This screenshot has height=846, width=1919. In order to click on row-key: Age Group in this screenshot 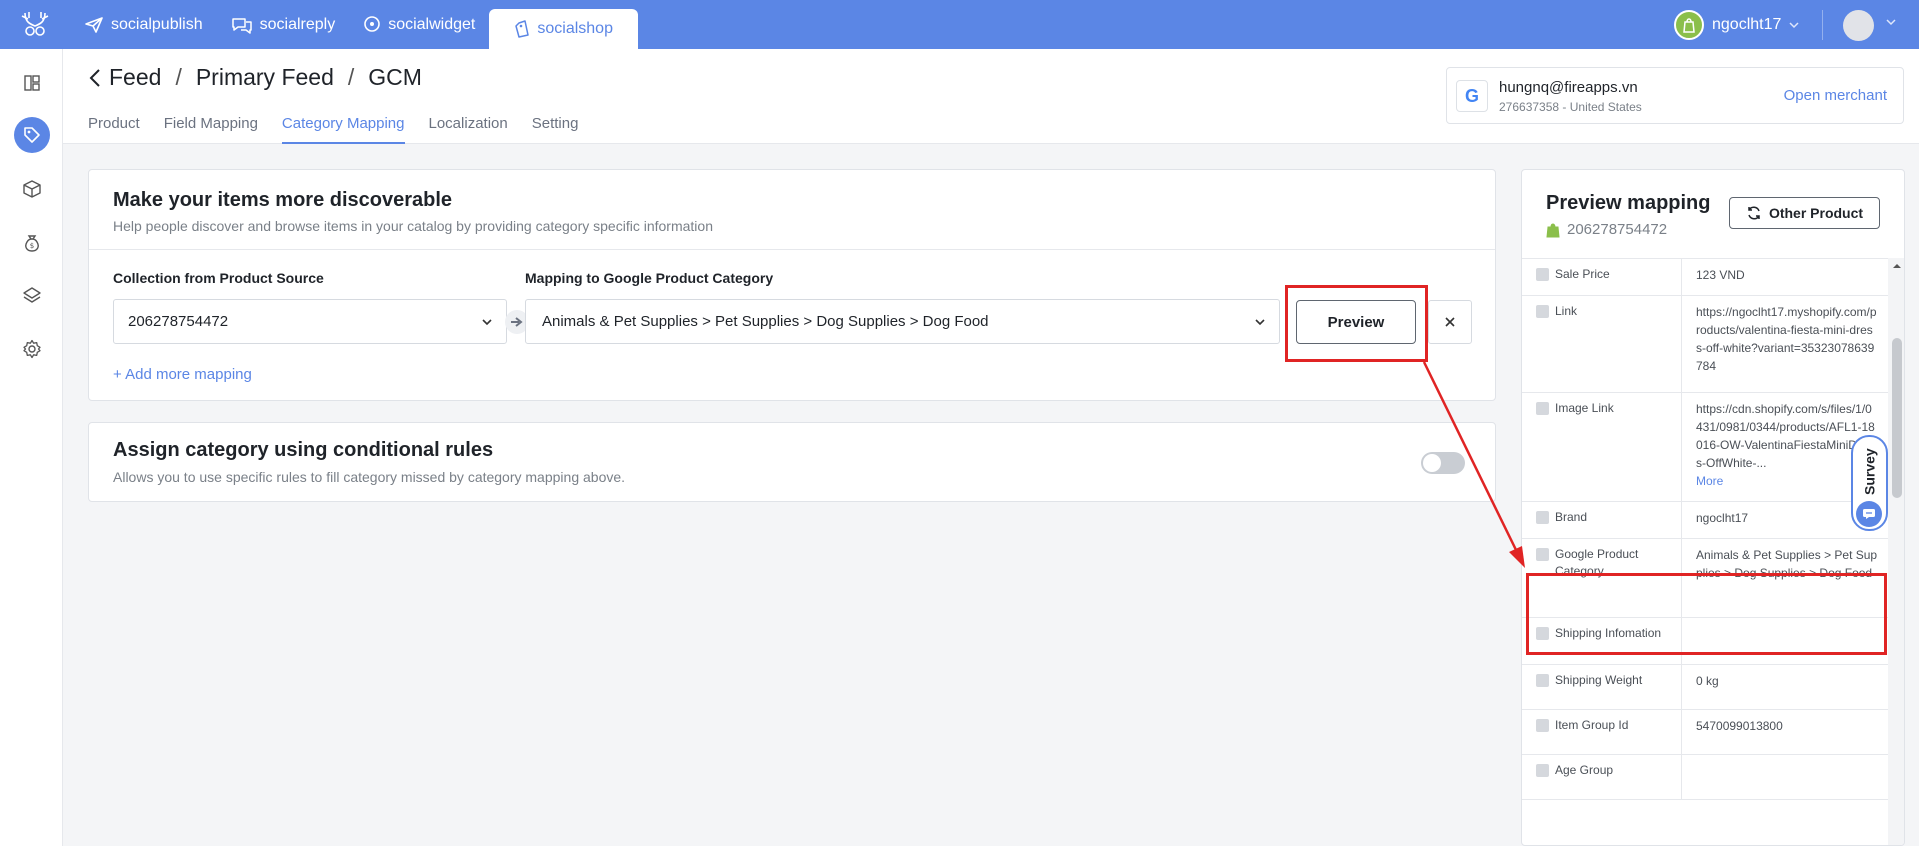, I will do `click(1602, 777)`.